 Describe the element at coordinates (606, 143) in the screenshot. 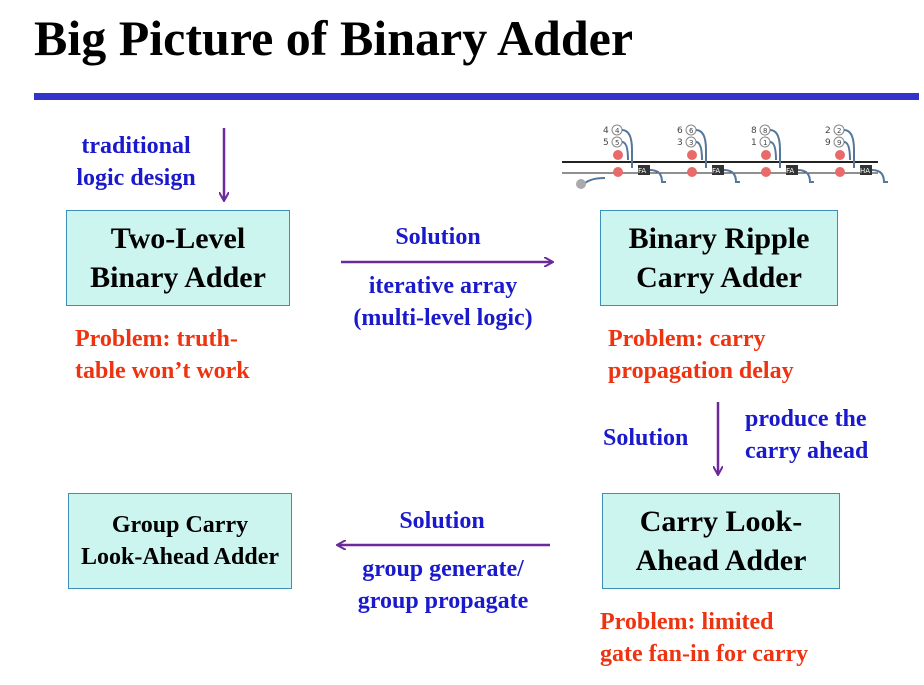

I see `stage-digit-bottom: 5` at that location.